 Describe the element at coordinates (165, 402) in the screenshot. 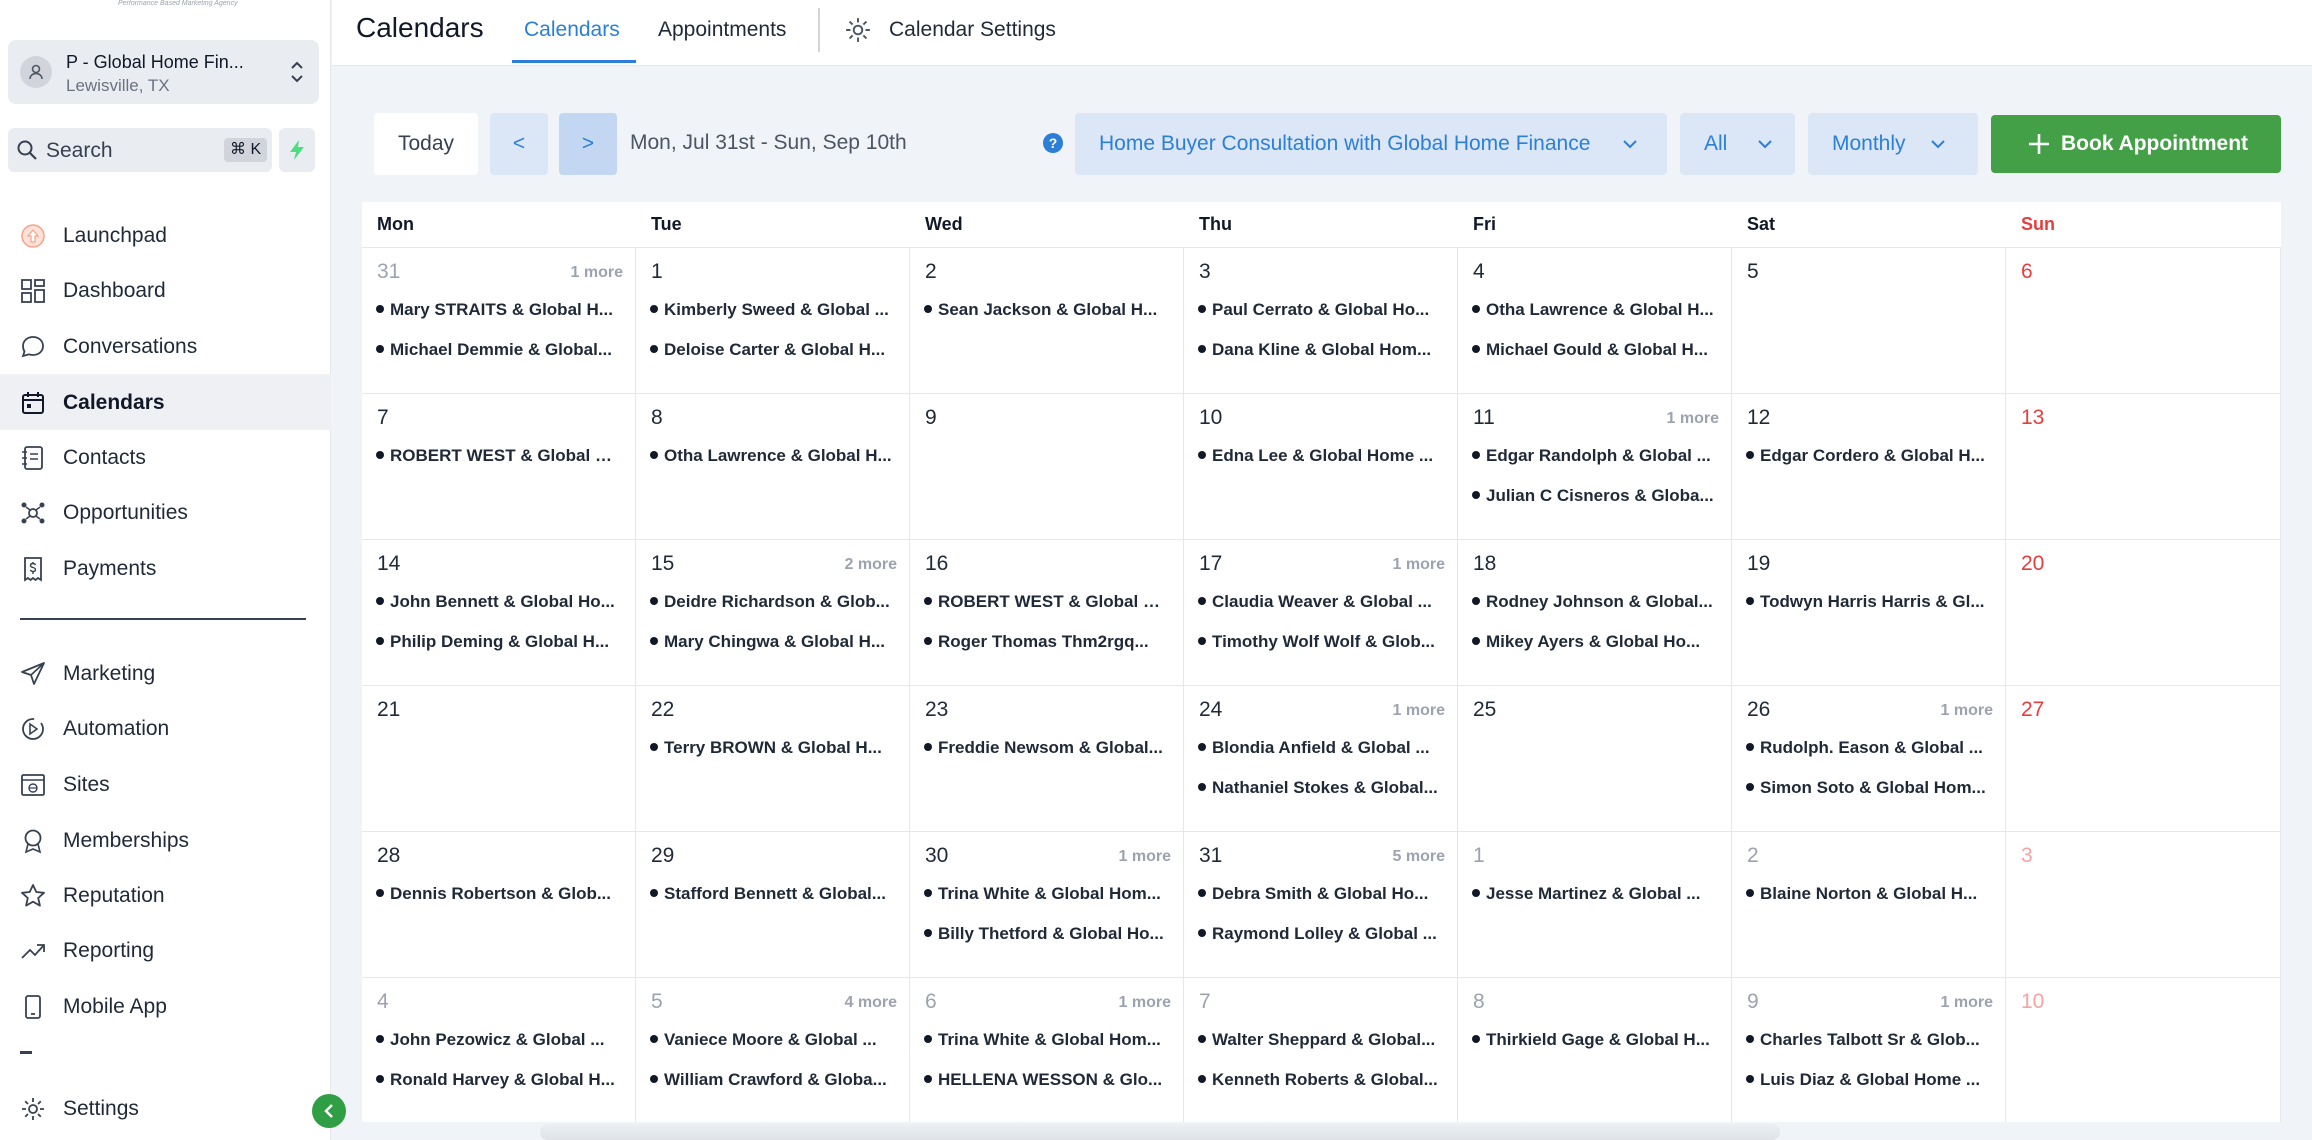

I see `sidebar-item-calendars: Calendars` at that location.